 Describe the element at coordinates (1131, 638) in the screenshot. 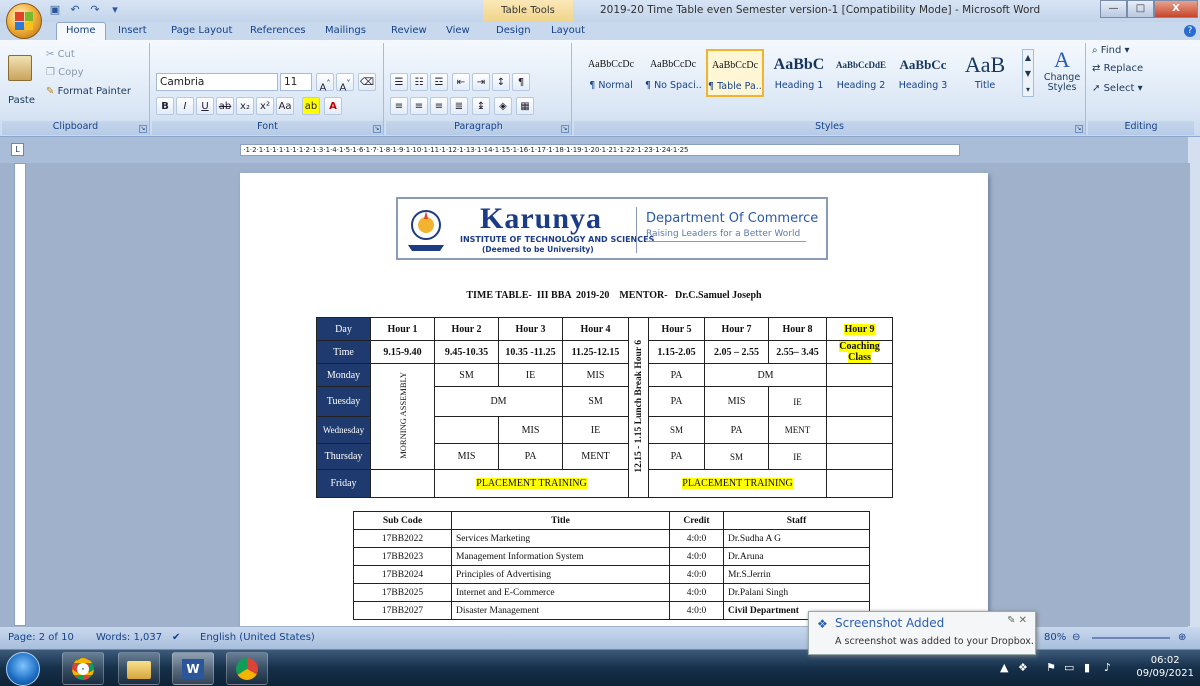

I see `zoom-slider` at that location.